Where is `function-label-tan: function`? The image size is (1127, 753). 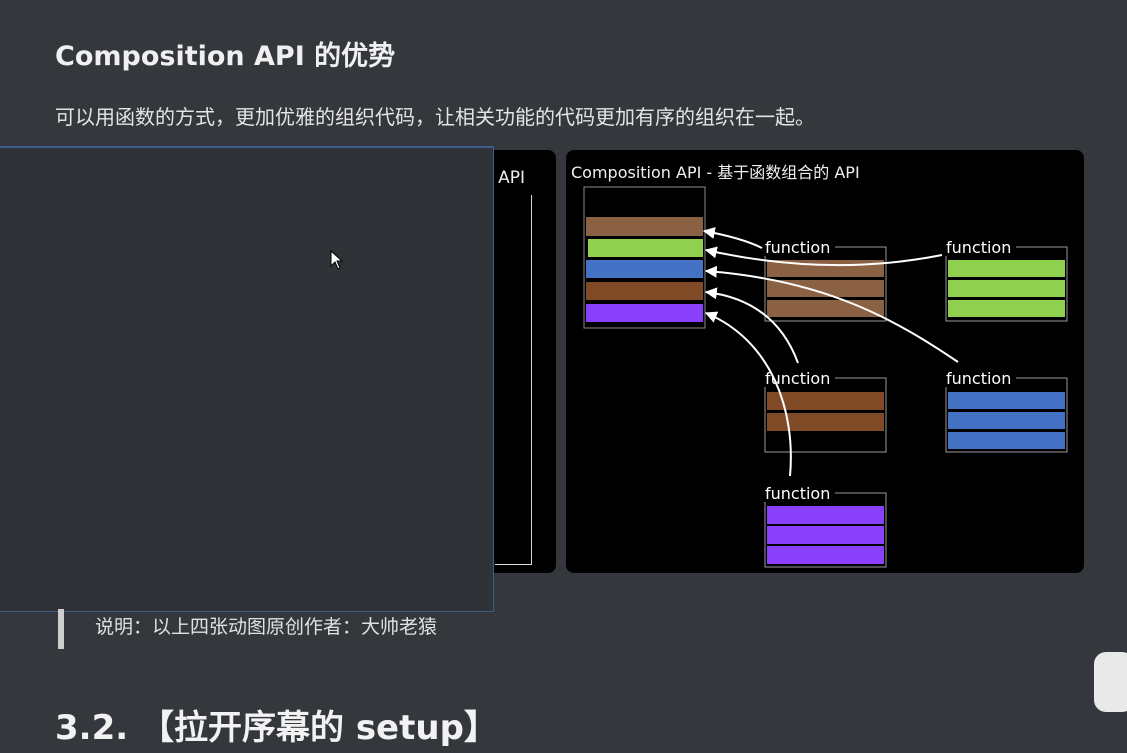 function-label-tan: function is located at coordinates (797, 247).